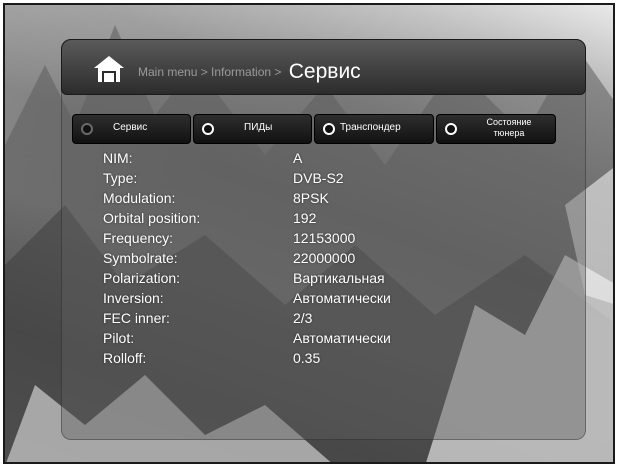 The width and height of the screenshot is (619, 468). I want to click on info-key: NIM:, so click(118, 158).